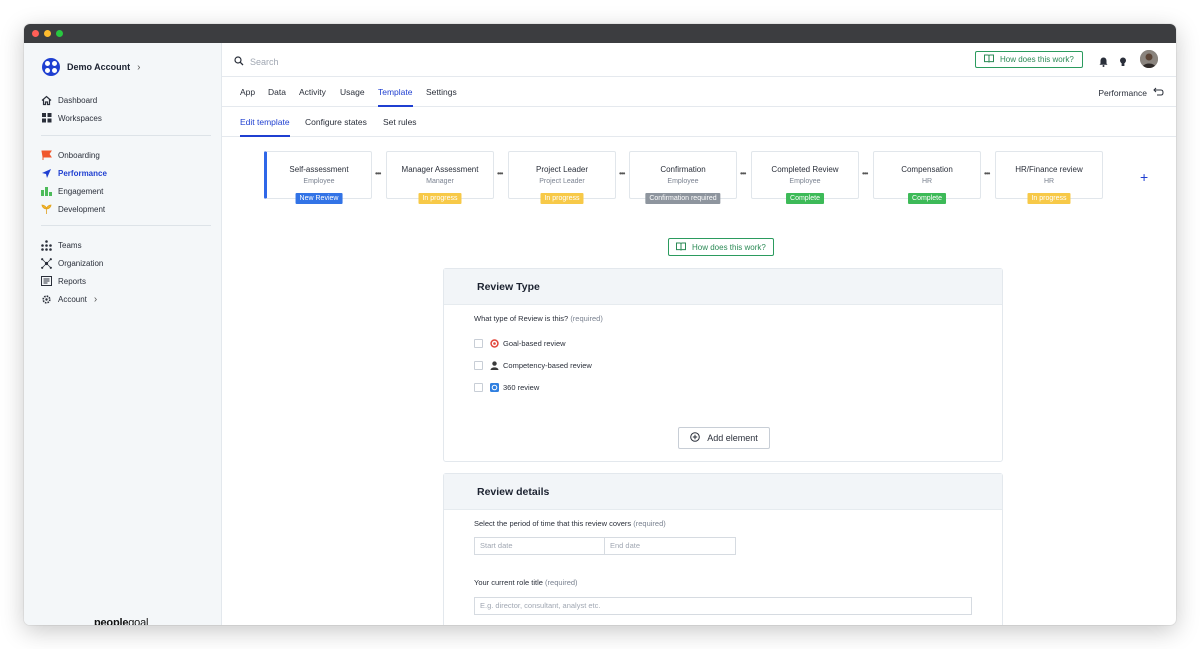 This screenshot has height=649, width=1200. I want to click on account-name: Demo Account, so click(99, 67).